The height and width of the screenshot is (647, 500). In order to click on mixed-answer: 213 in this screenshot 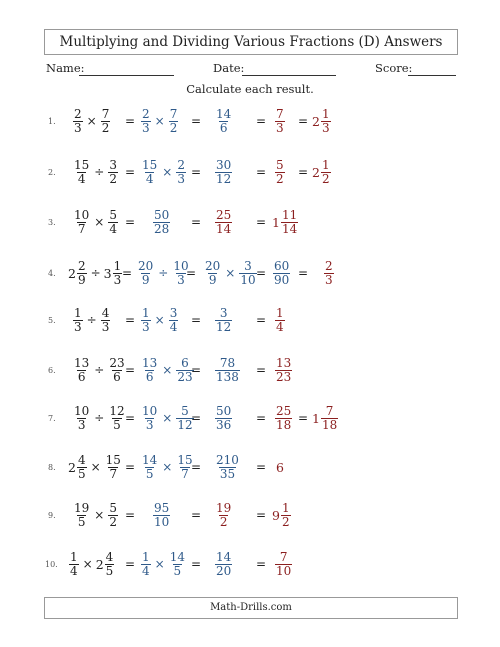, I will do `click(322, 121)`.